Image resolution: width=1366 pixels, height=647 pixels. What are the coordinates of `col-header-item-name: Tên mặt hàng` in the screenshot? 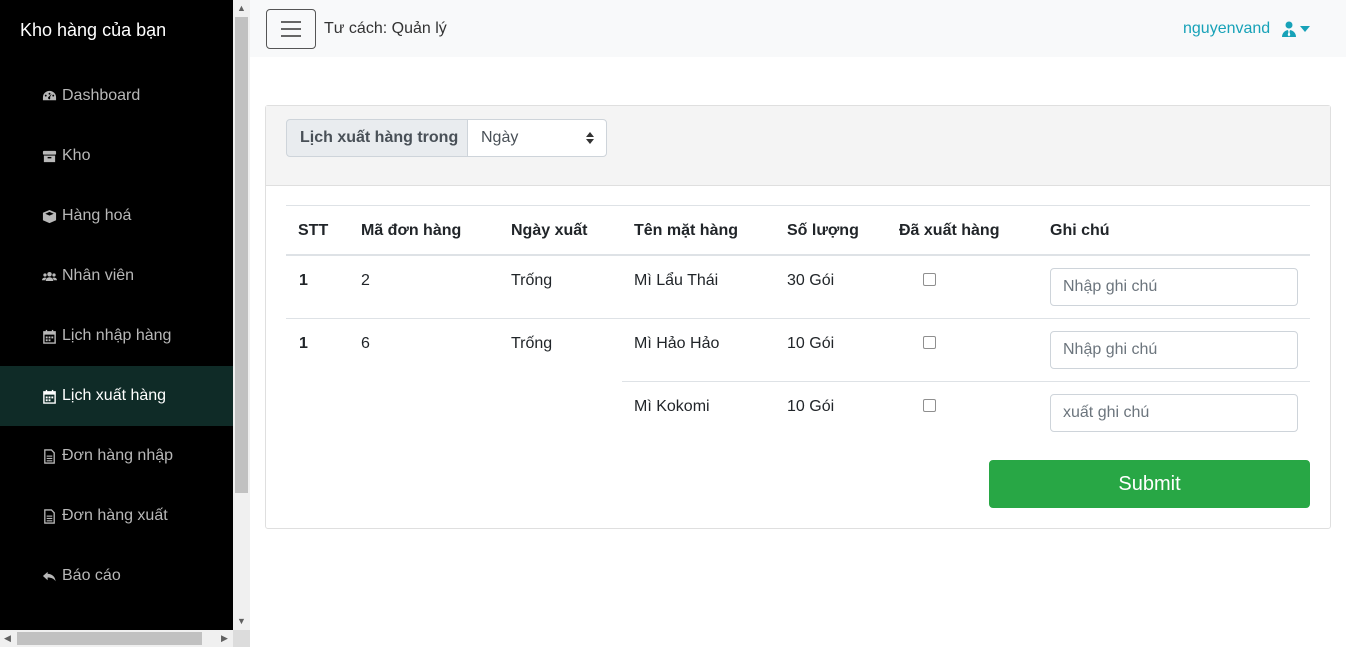 It's located at (686, 230).